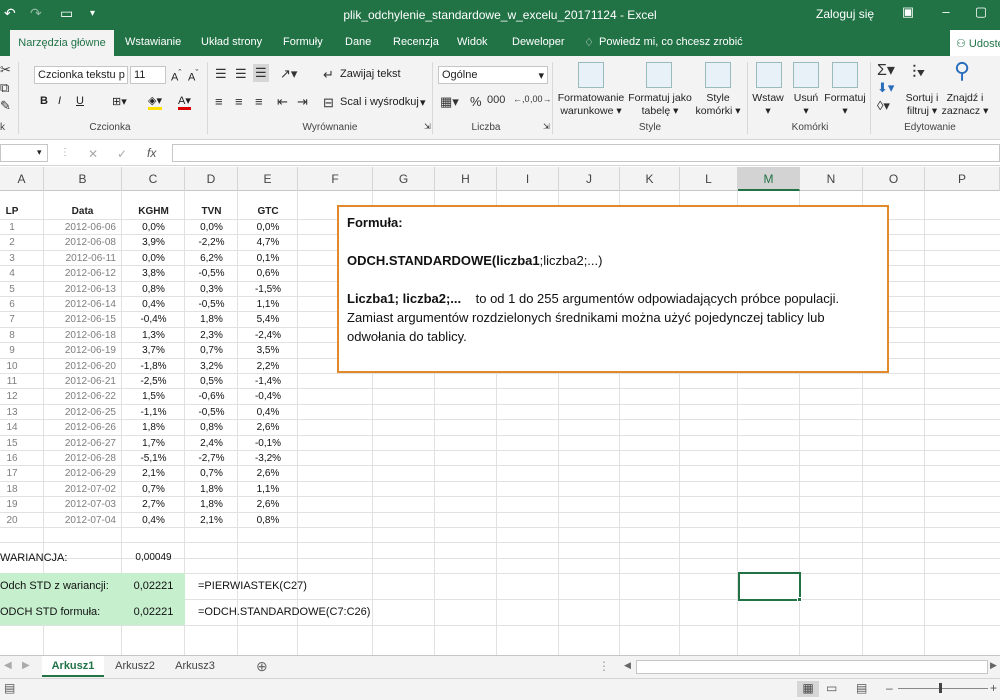  Describe the element at coordinates (83, 179) in the screenshot. I see `column-header-b: B` at that location.